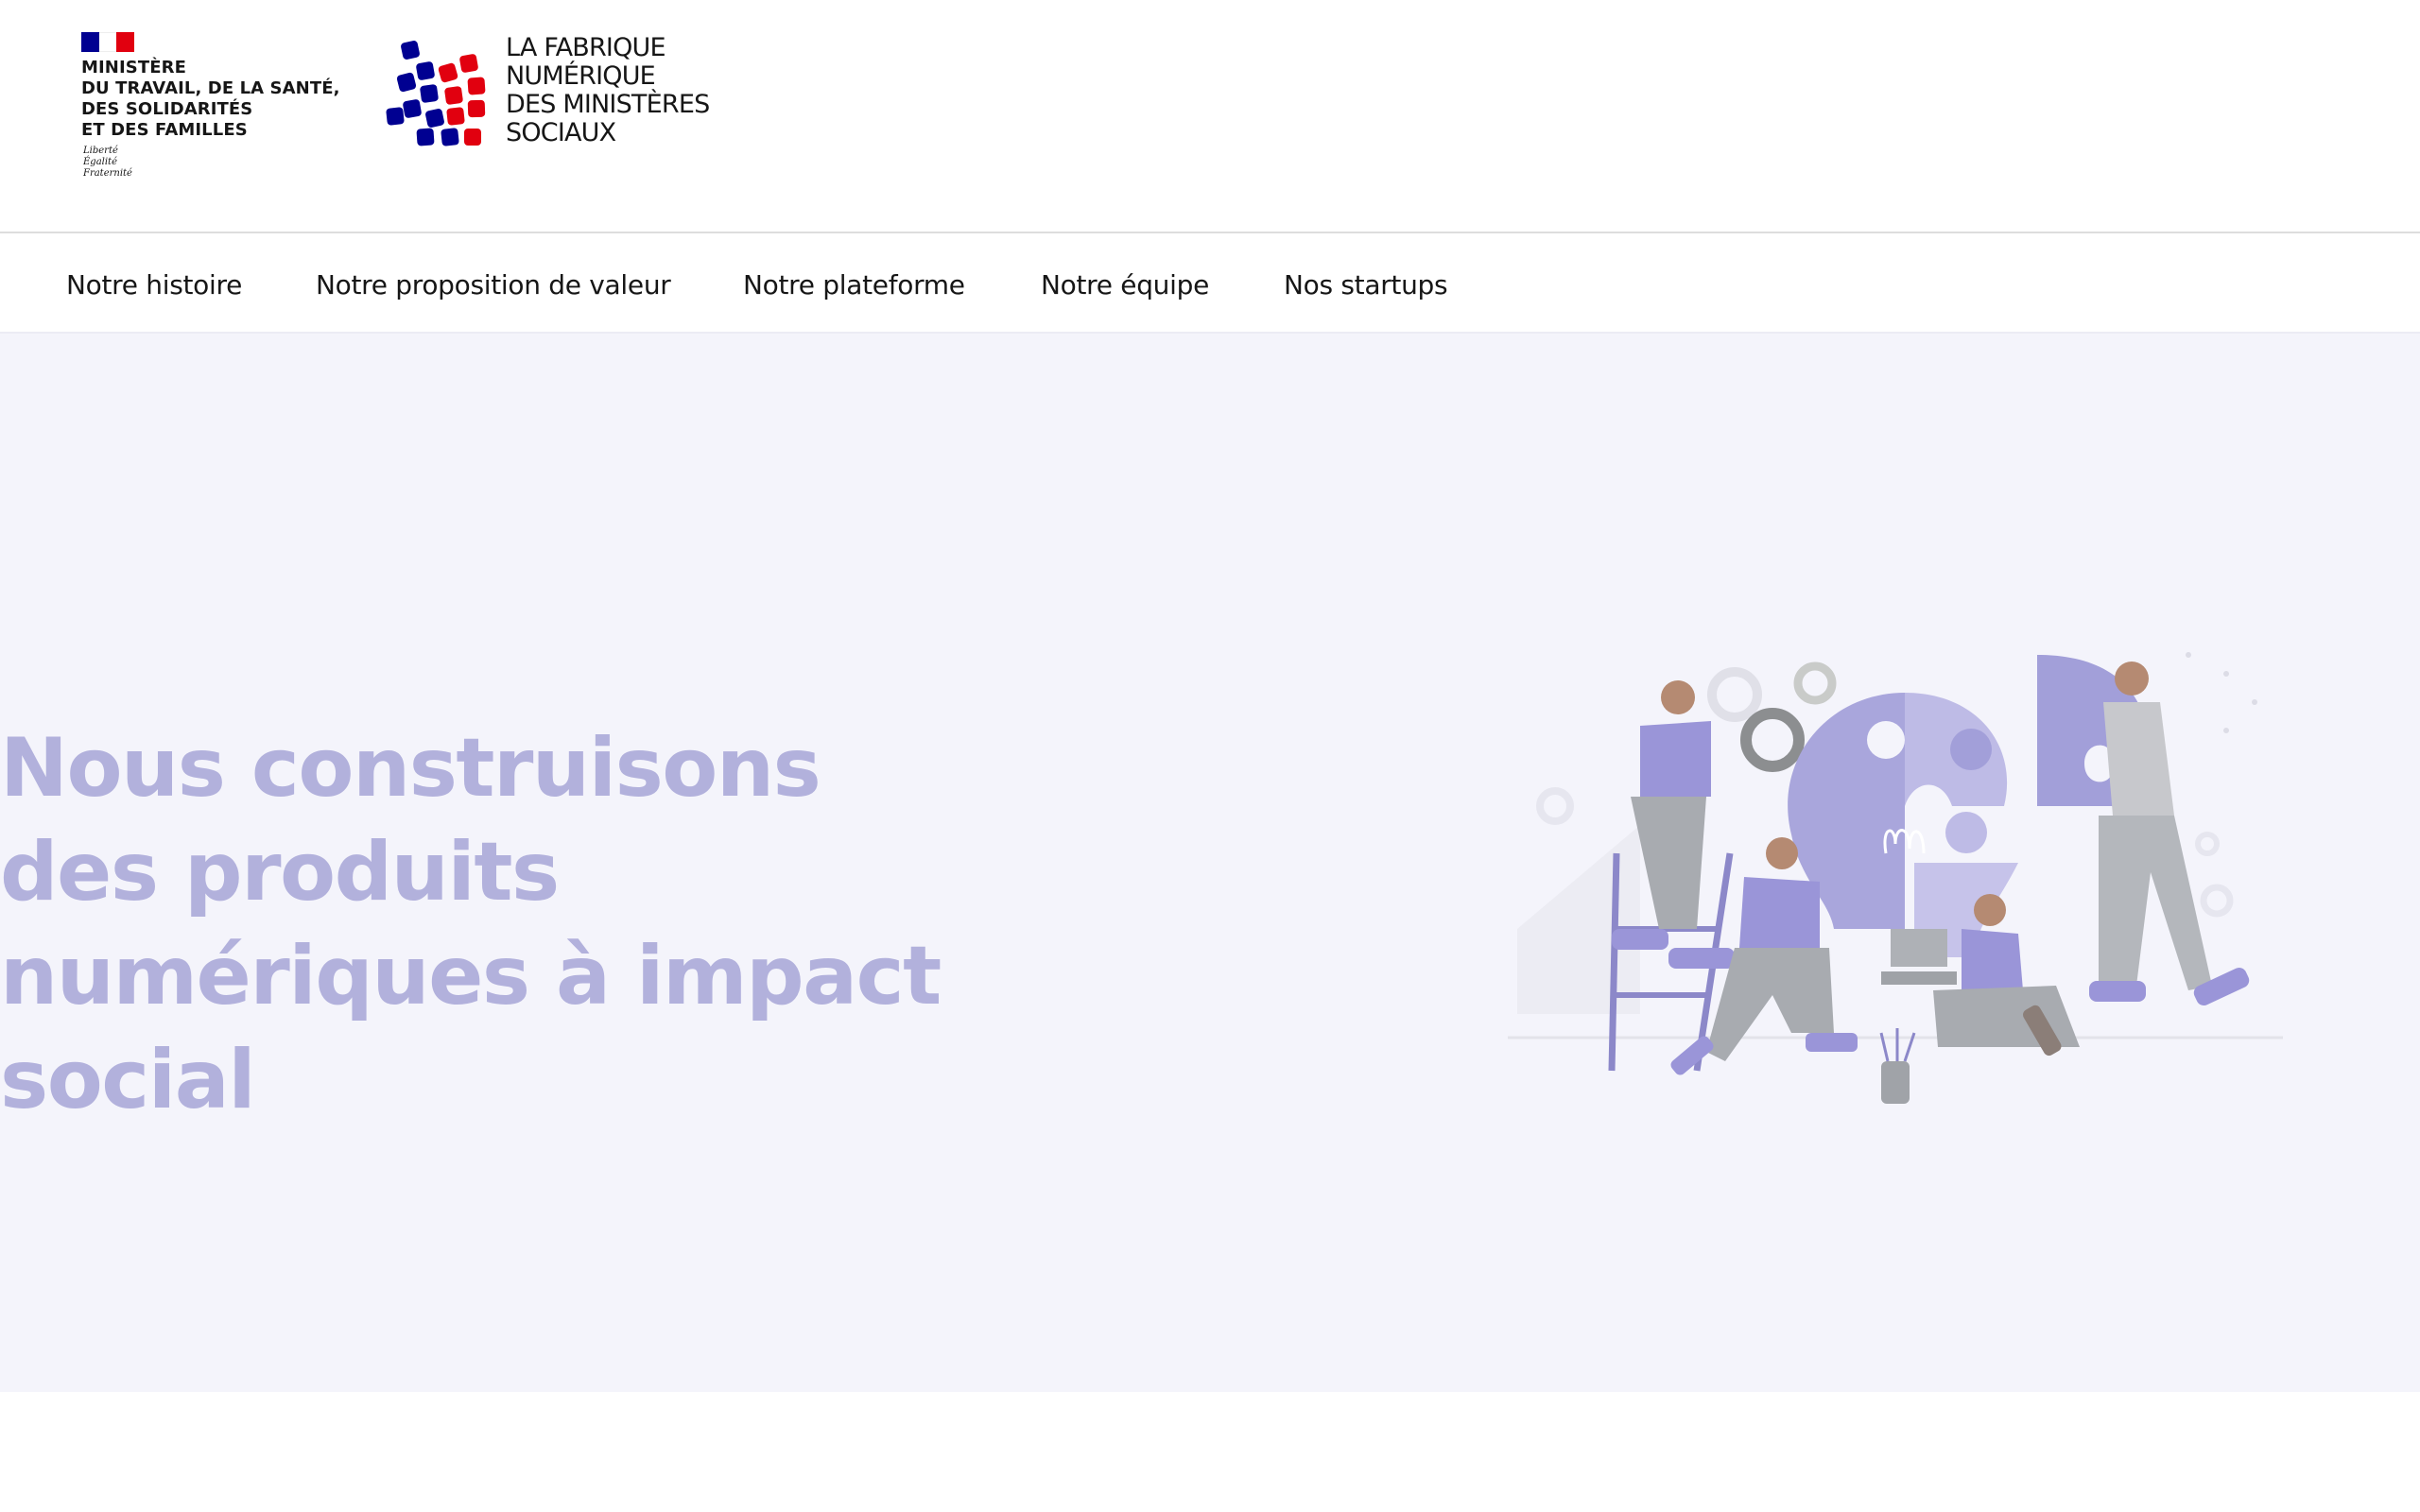 This screenshot has height=1512, width=2420. Describe the element at coordinates (1895, 878) in the screenshot. I see `team-building-lightbulb-puzzle-illustration-icon` at that location.